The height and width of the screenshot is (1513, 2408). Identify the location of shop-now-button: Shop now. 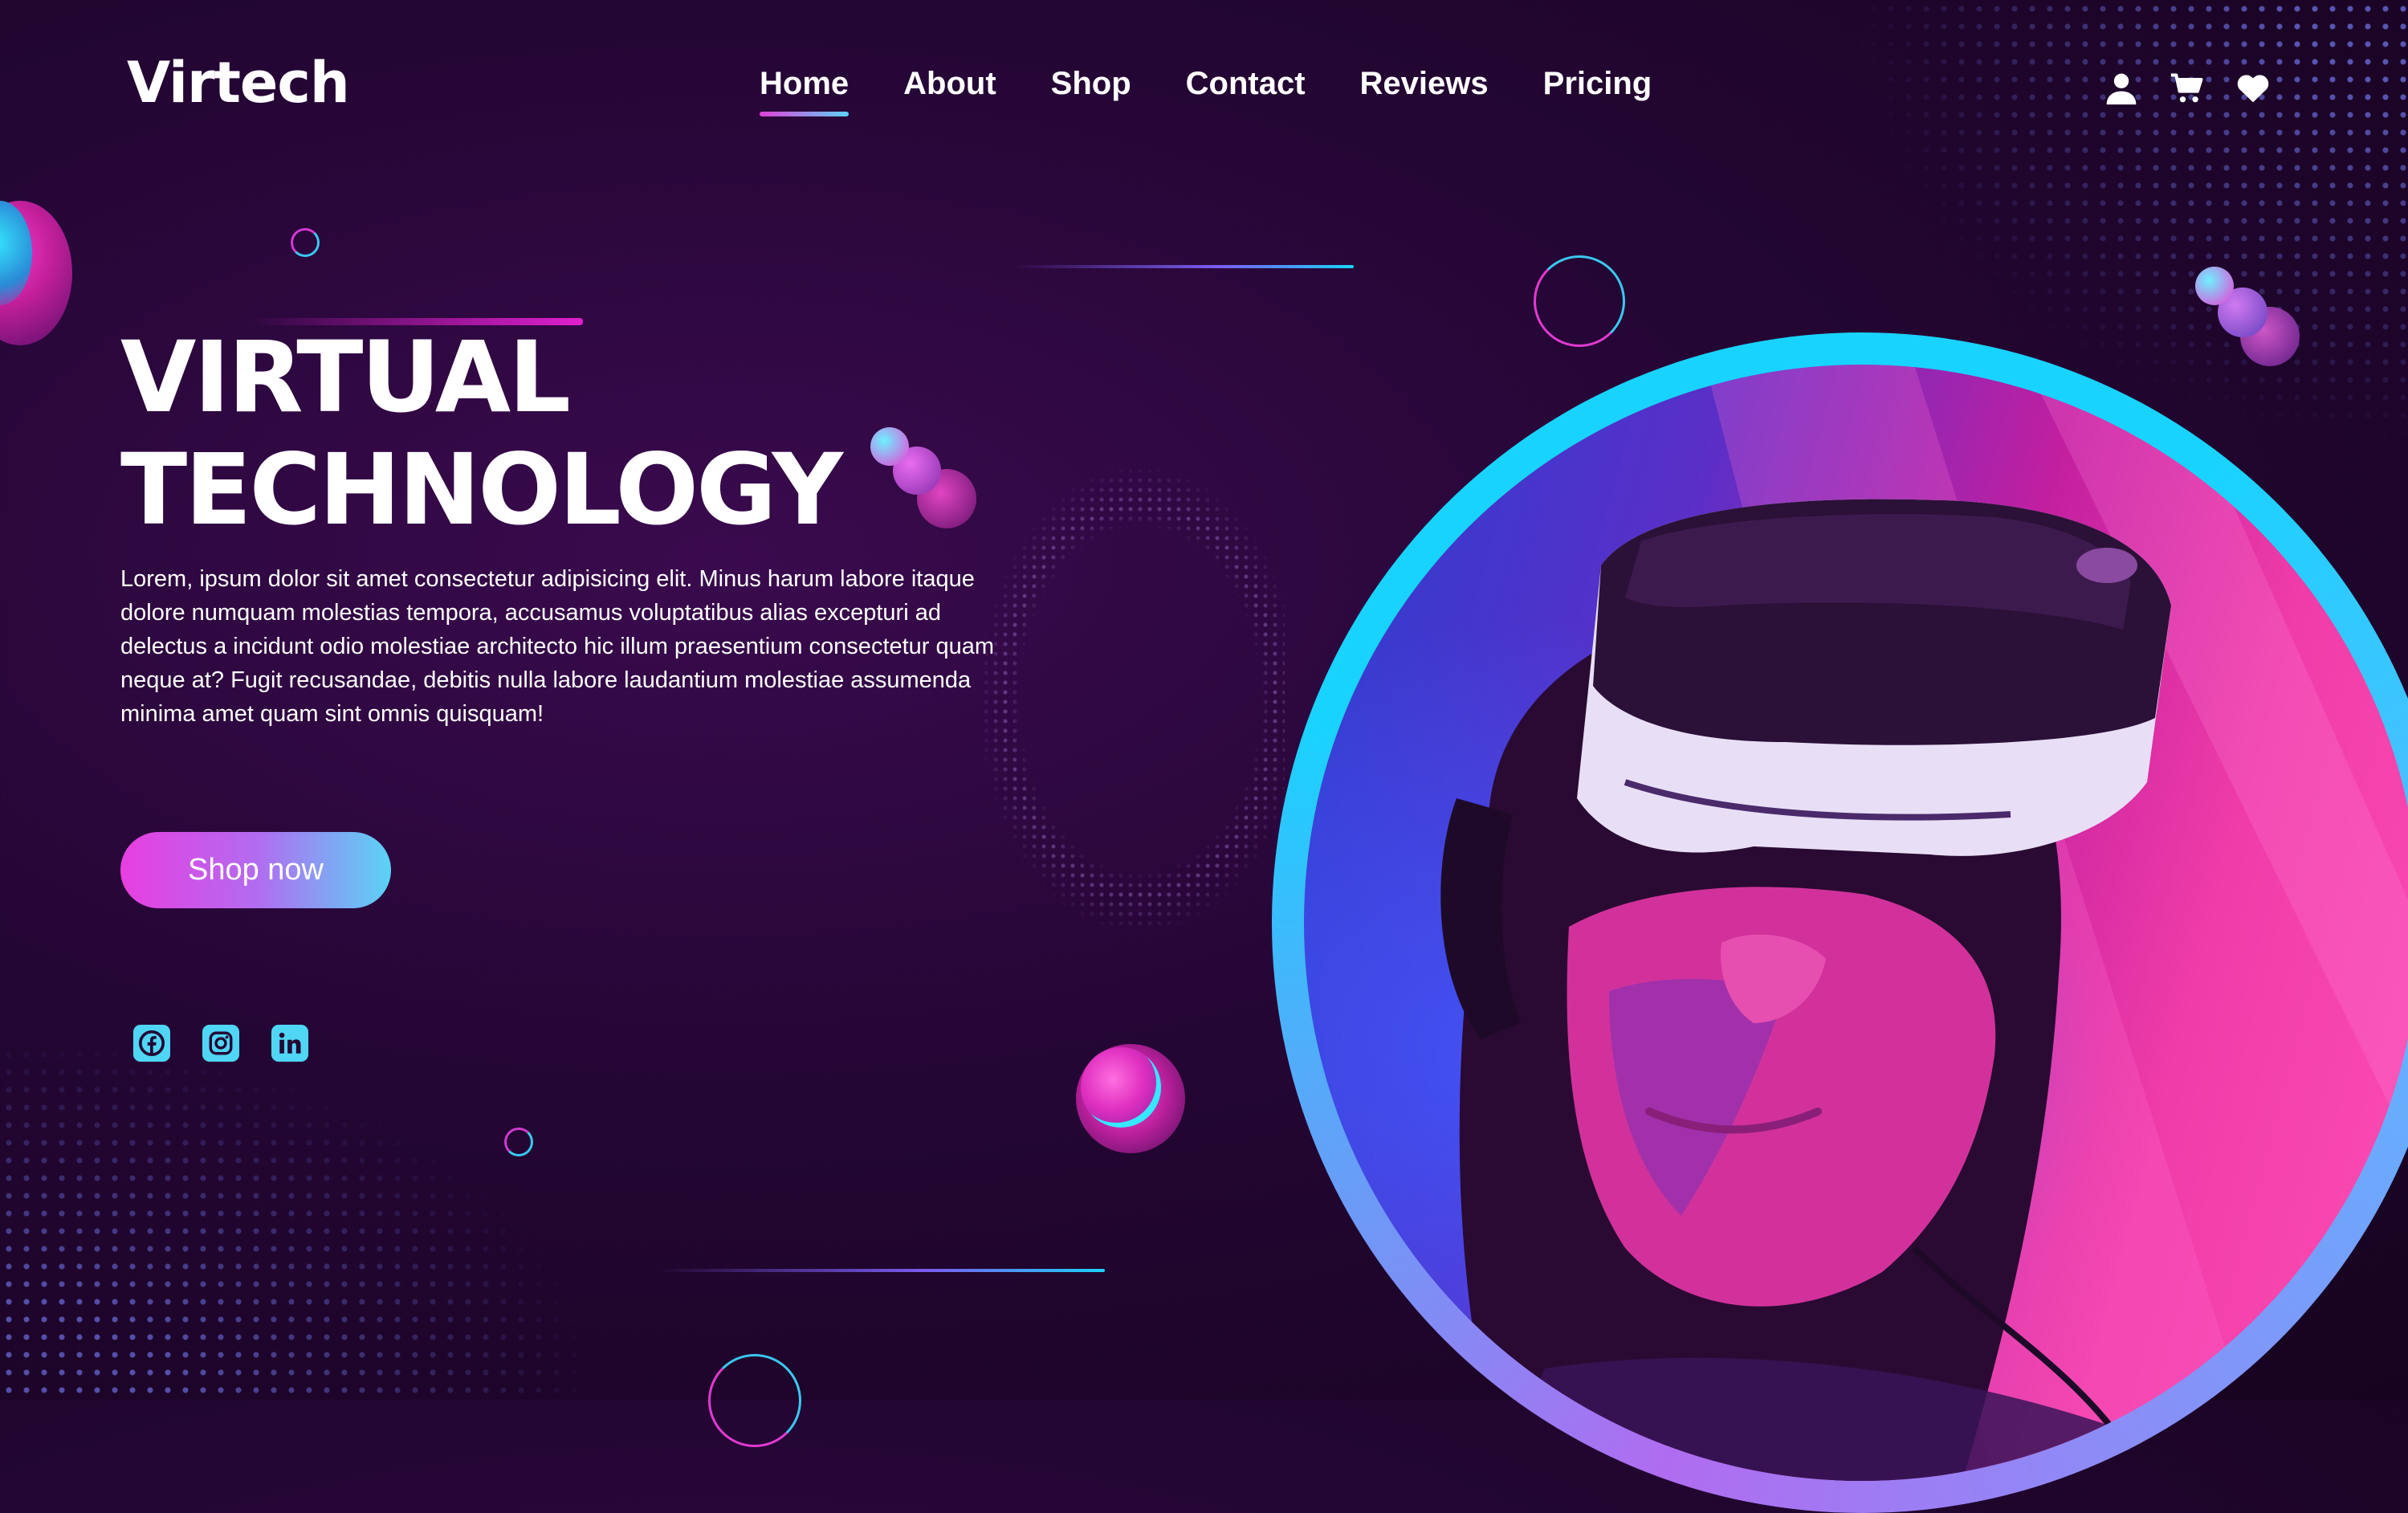
(255, 870).